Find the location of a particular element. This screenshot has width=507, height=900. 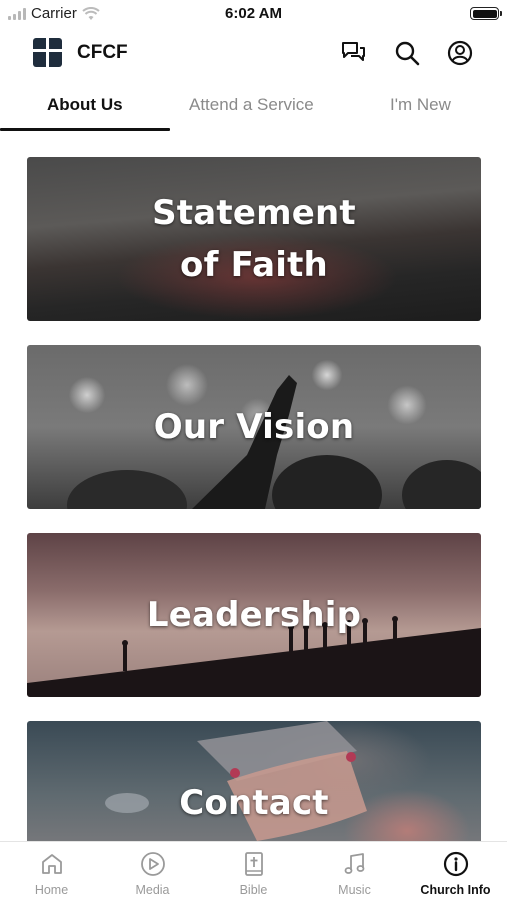

bible-icon is located at coordinates (254, 864).